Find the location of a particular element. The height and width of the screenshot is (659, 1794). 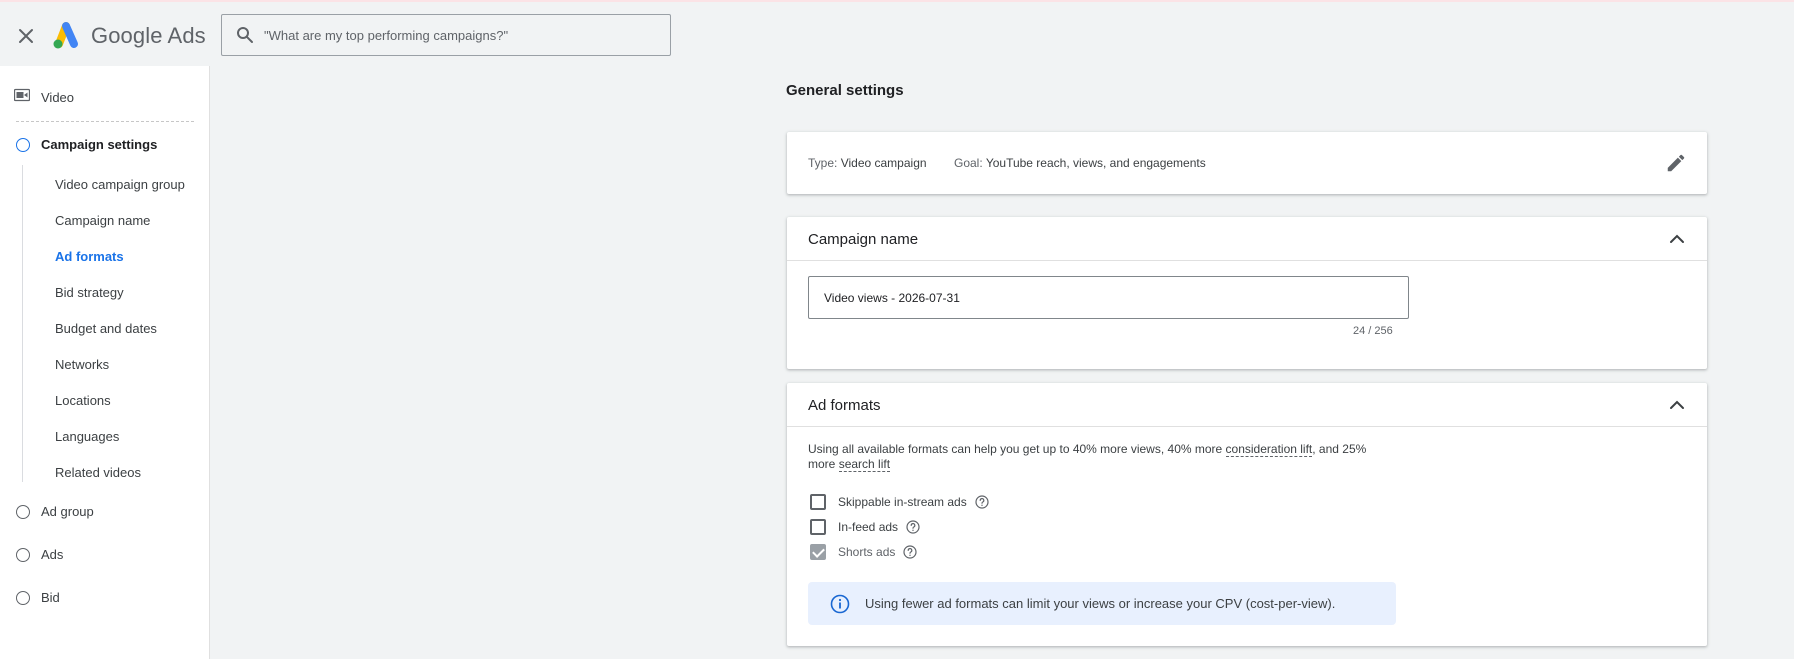

consideration-lift-link: consideration lift is located at coordinates (1269, 449).